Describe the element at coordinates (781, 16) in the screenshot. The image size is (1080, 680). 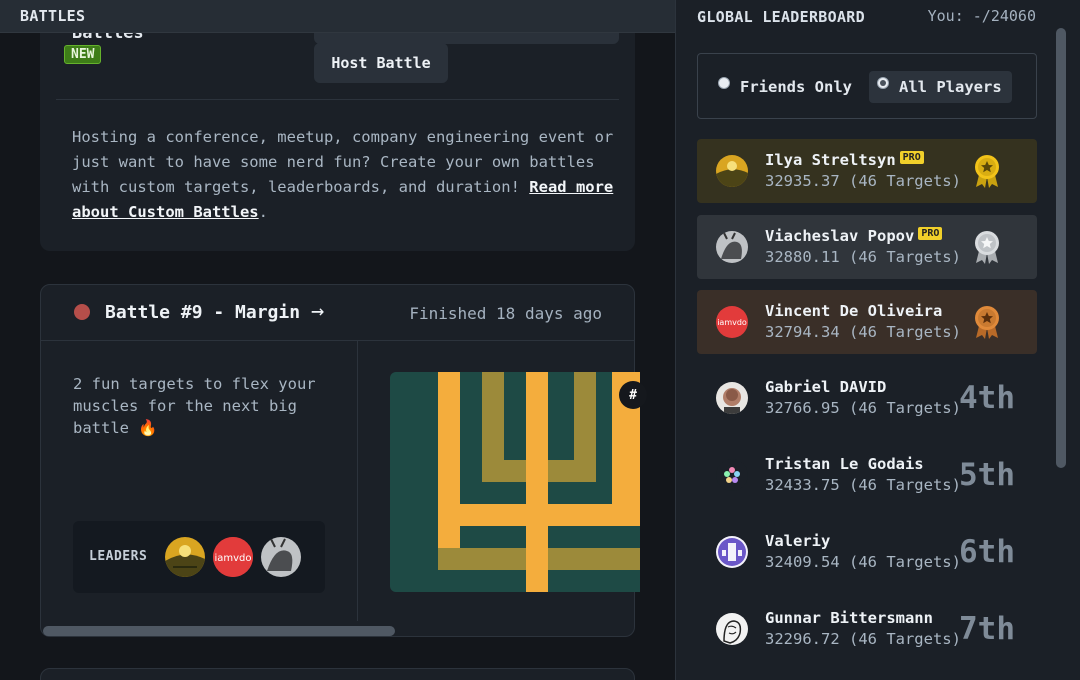
I see `leaderboard-title: GLOBAL LEADERBOARD` at that location.